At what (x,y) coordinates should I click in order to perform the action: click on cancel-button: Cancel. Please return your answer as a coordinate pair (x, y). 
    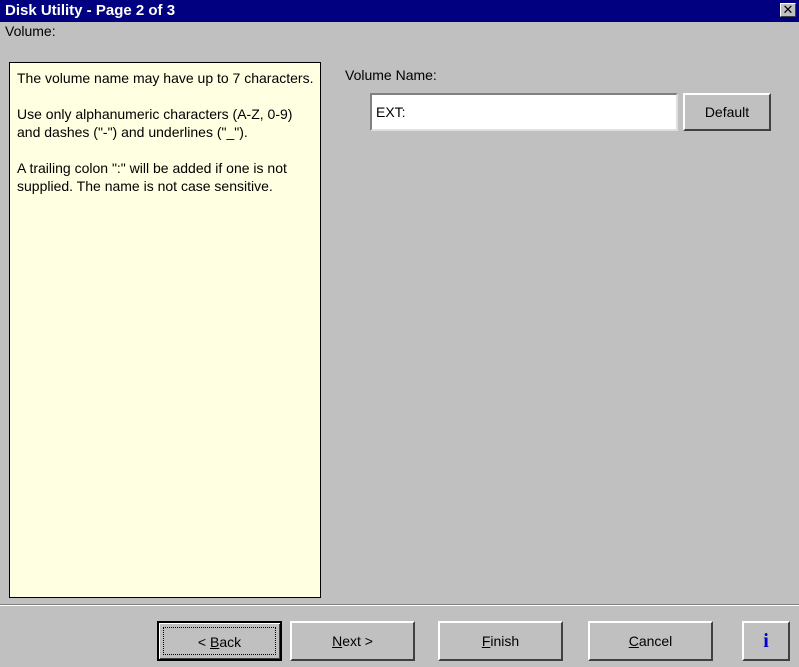
    Looking at the image, I should click on (650, 641).